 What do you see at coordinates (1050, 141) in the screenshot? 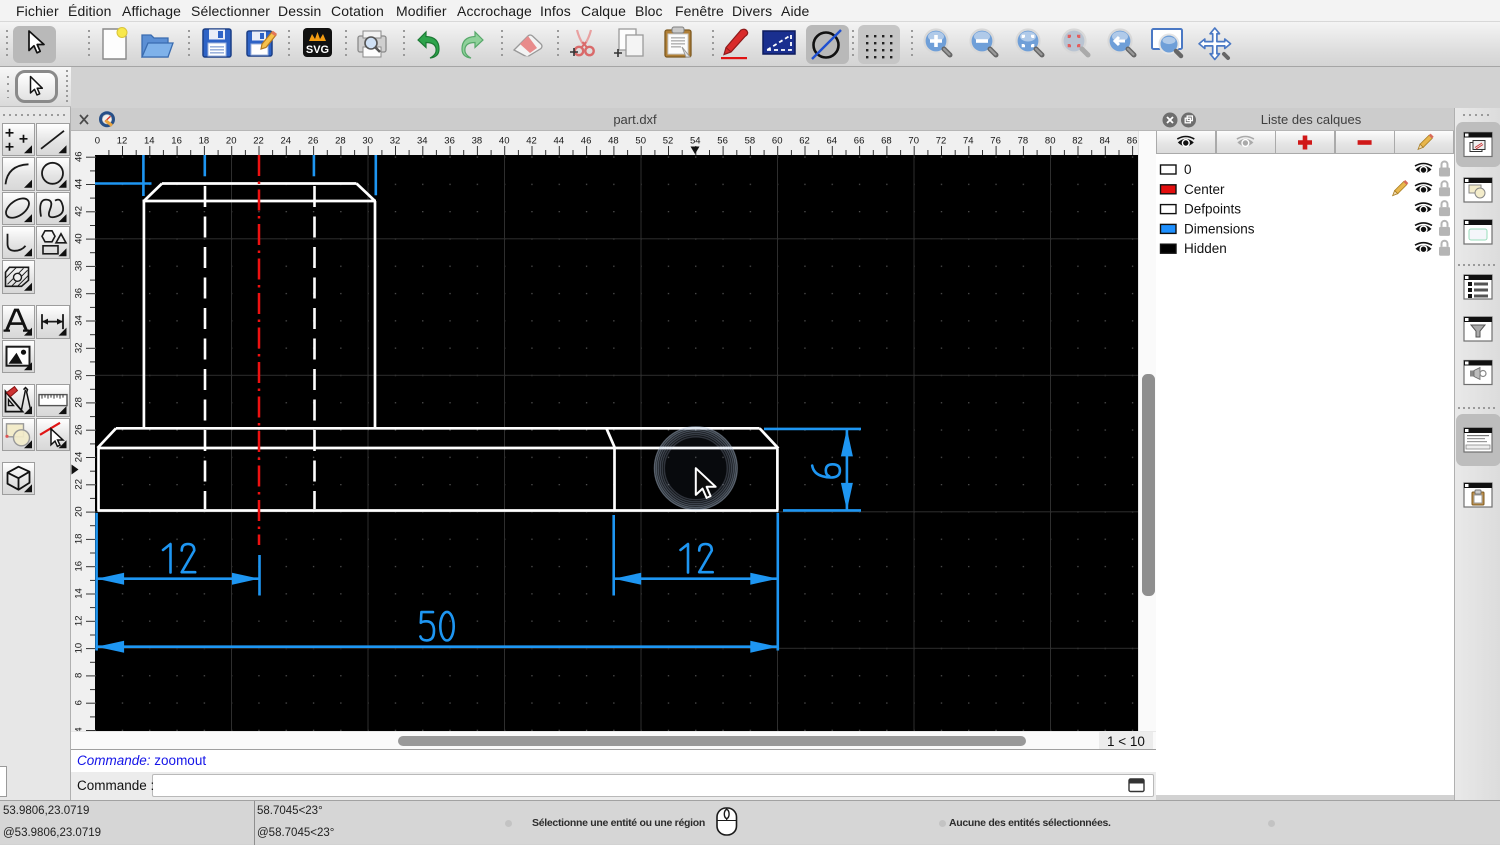
I see `svg-text: 80` at bounding box center [1050, 141].